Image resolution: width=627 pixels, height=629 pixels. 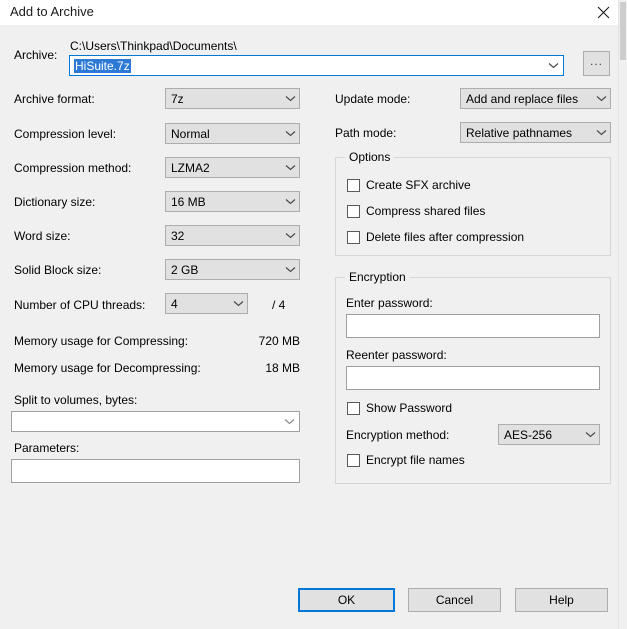 What do you see at coordinates (102, 65) in the screenshot?
I see `archive-name-value: HiSuite.7z` at bounding box center [102, 65].